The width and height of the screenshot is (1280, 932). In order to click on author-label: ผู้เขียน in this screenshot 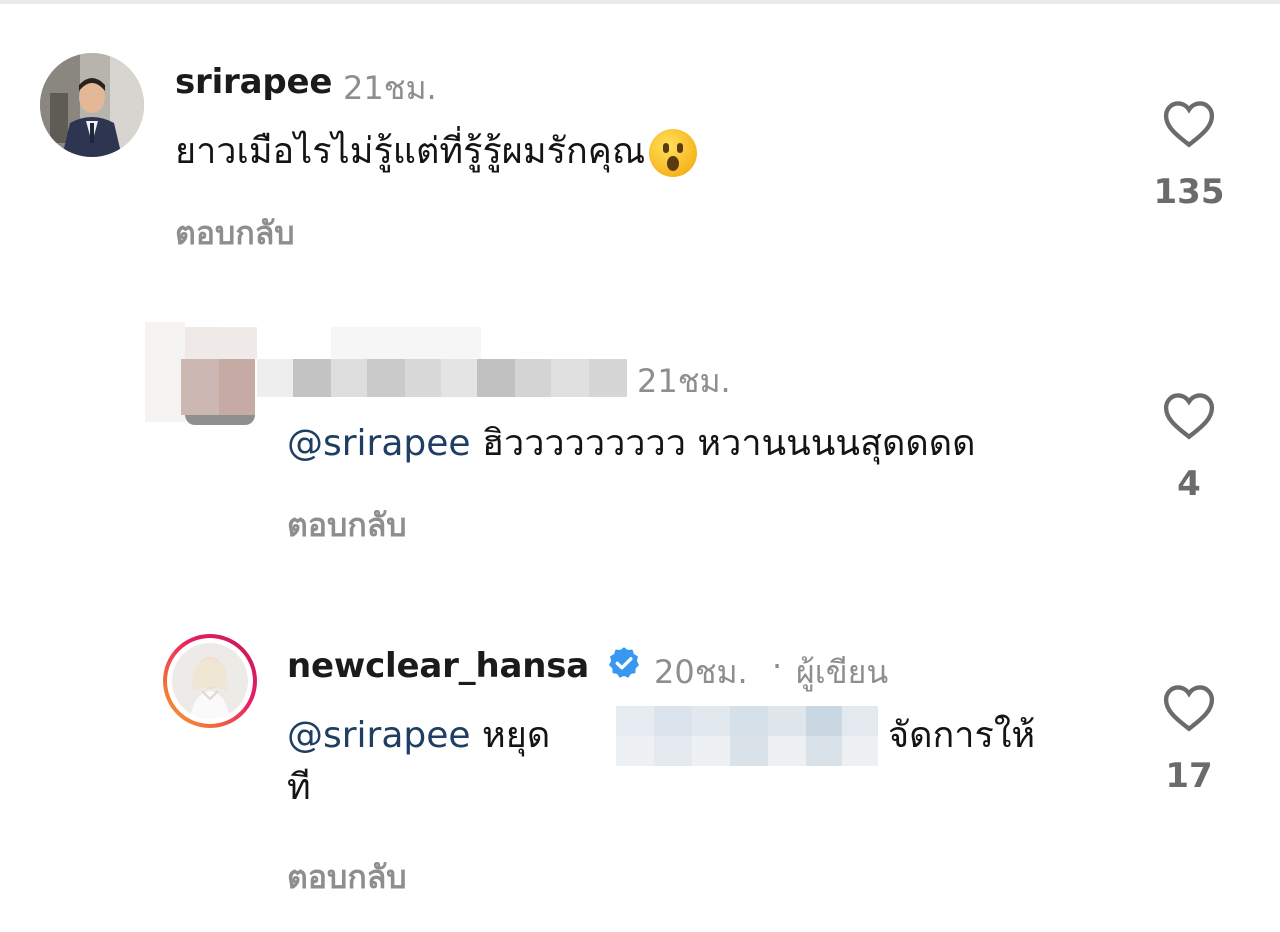, I will do `click(842, 672)`.